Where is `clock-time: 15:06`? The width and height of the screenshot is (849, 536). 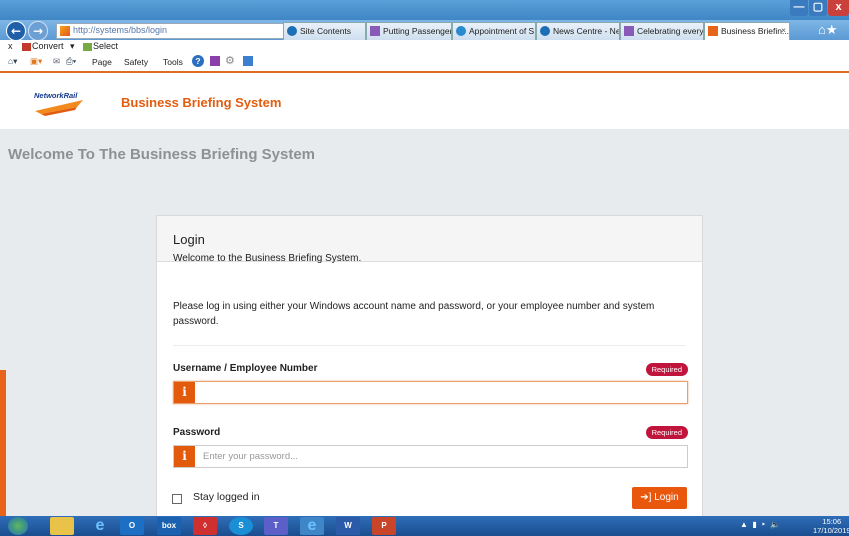 clock-time: 15:06 is located at coordinates (832, 521).